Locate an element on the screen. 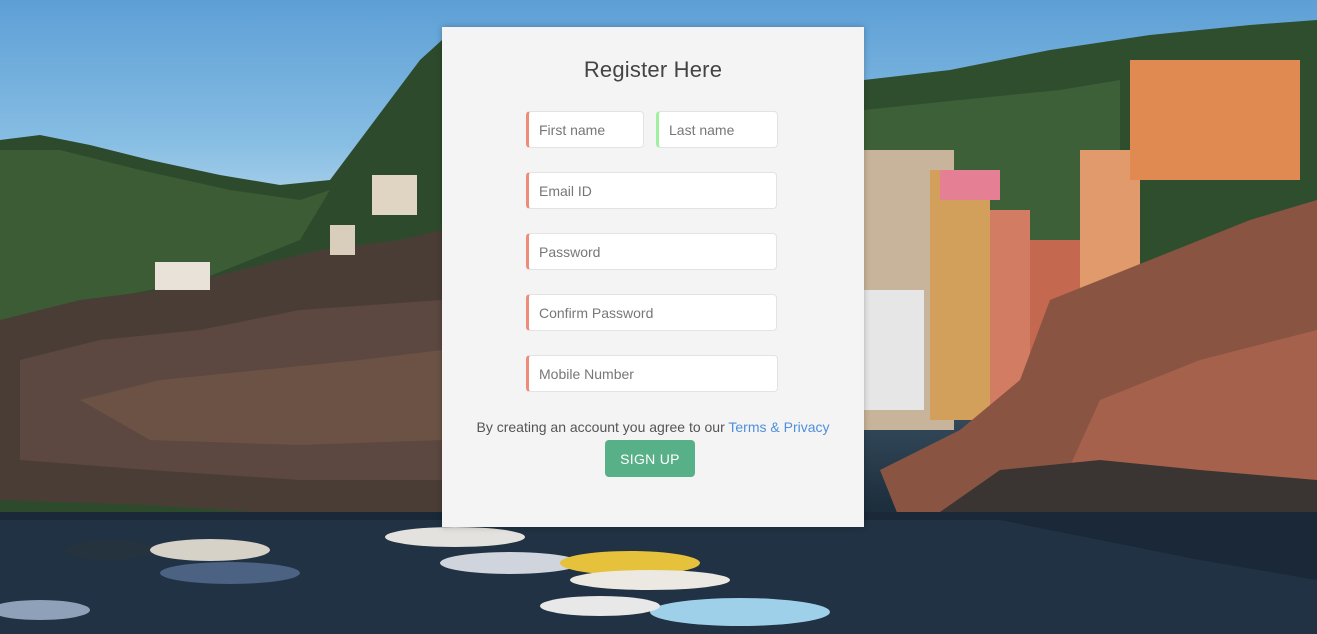  last-name-input is located at coordinates (717, 129).